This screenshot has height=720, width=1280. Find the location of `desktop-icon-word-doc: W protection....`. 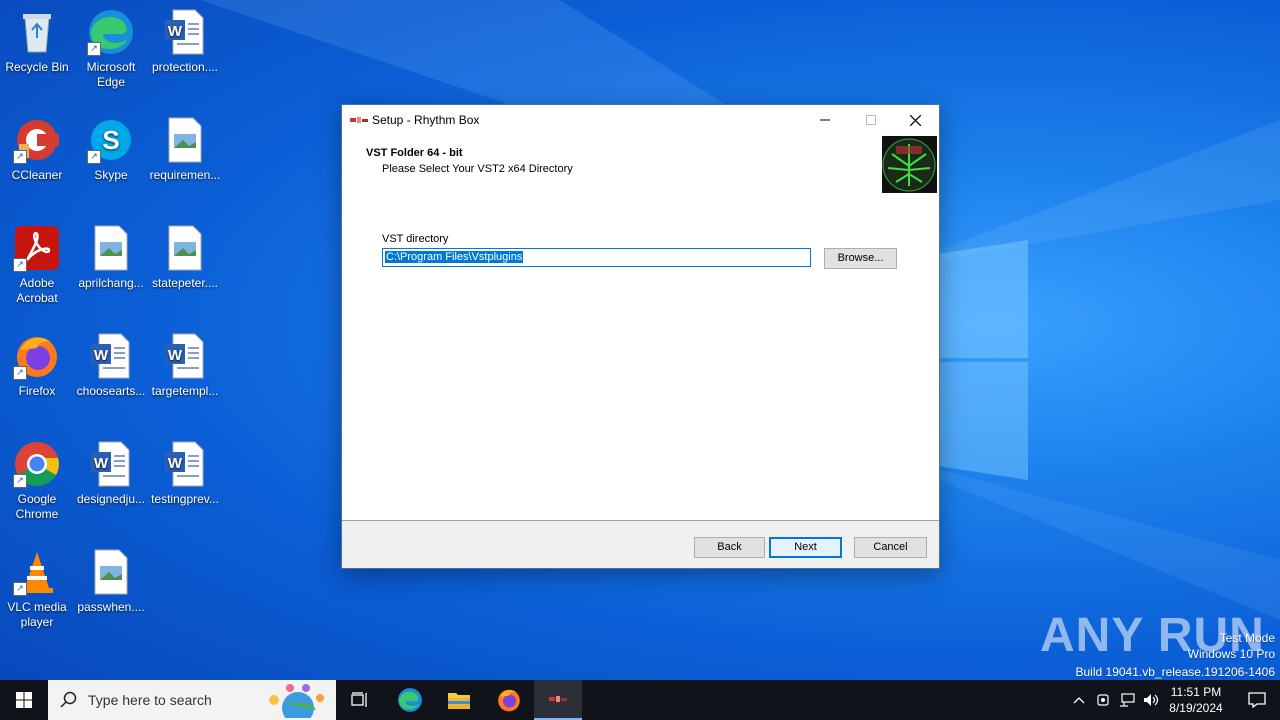

desktop-icon-word-doc: W protection.... is located at coordinates (185, 41).